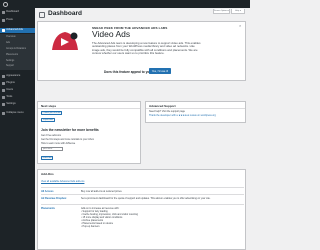  Describe the element at coordinates (129, 72) in the screenshot. I see `promo-question: Does this feature appeal to you?` at that location.